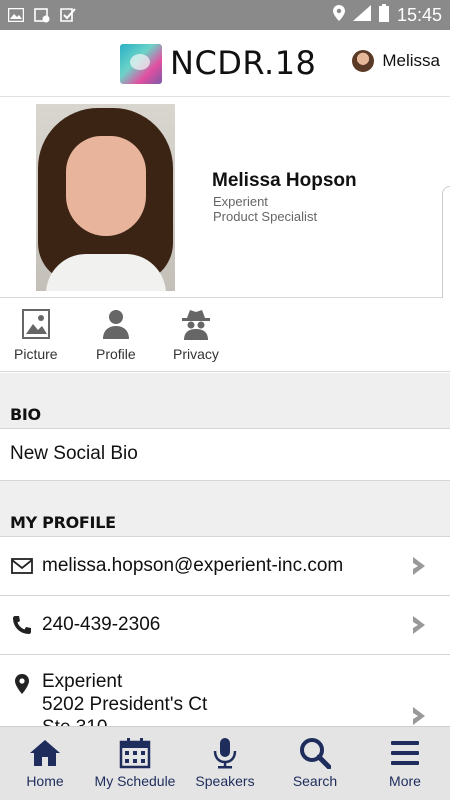 This screenshot has width=450, height=800. What do you see at coordinates (243, 63) in the screenshot?
I see `app-title: NCDR.18` at bounding box center [243, 63].